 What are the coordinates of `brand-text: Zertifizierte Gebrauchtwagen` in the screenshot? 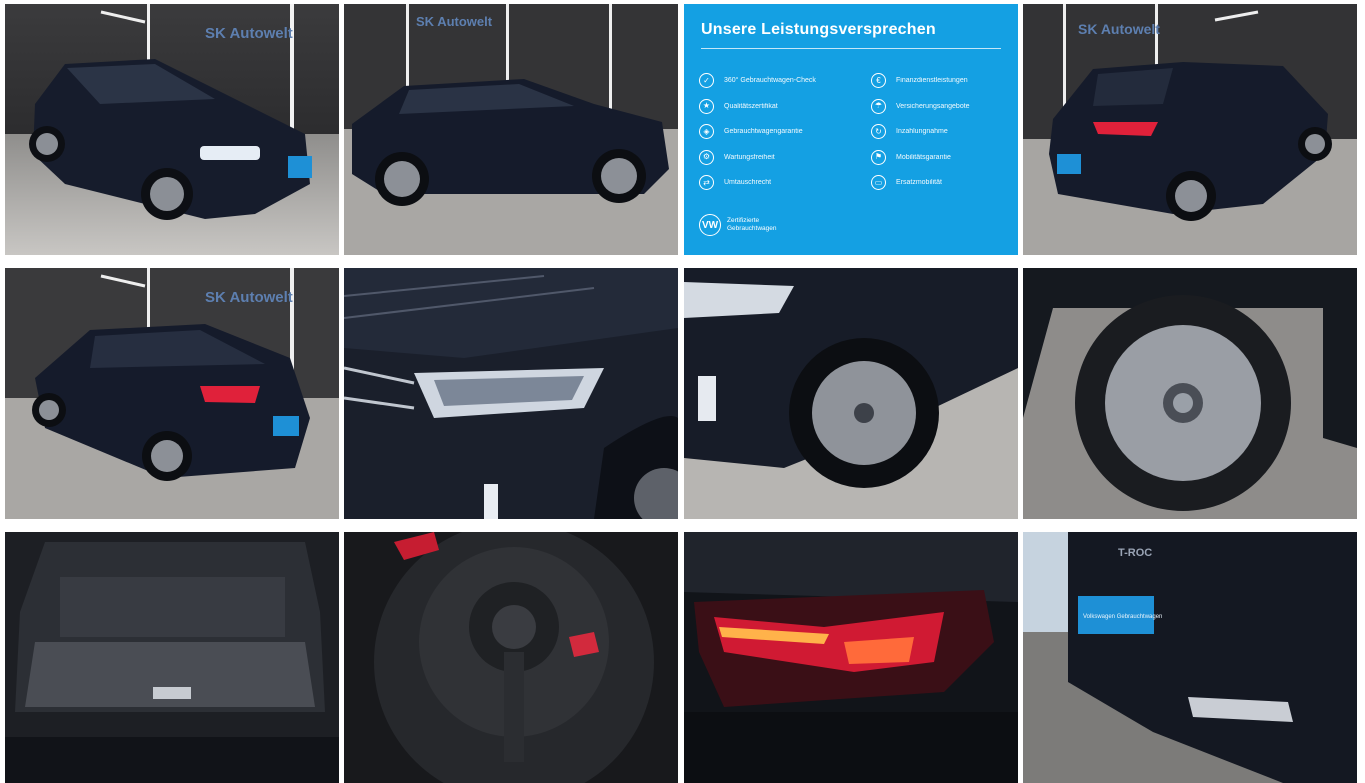 It's located at (752, 224).